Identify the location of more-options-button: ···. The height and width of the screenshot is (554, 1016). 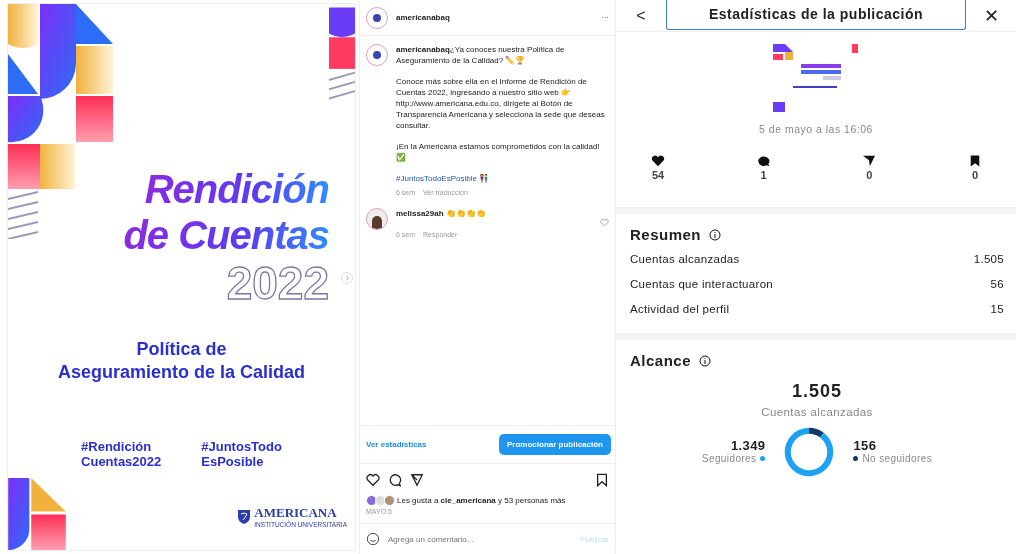
(605, 17).